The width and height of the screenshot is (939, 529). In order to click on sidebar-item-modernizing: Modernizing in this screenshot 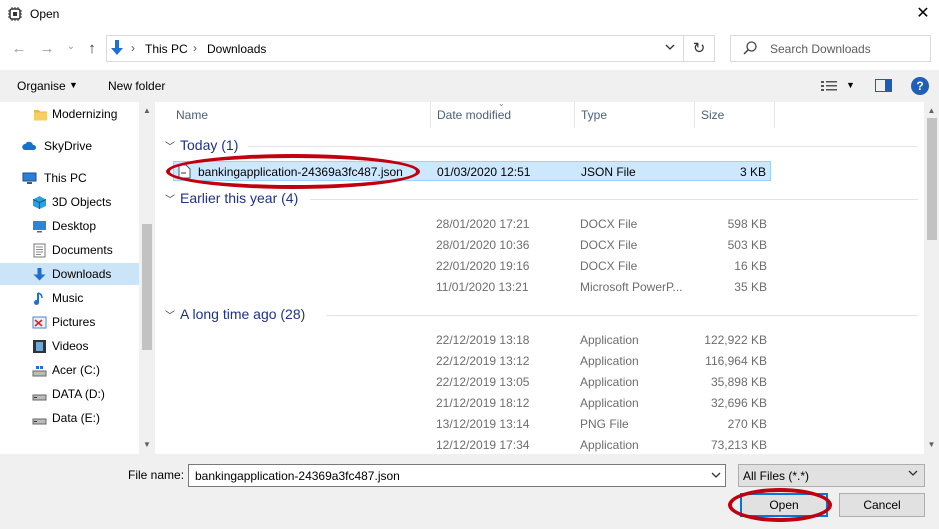, I will do `click(69, 114)`.